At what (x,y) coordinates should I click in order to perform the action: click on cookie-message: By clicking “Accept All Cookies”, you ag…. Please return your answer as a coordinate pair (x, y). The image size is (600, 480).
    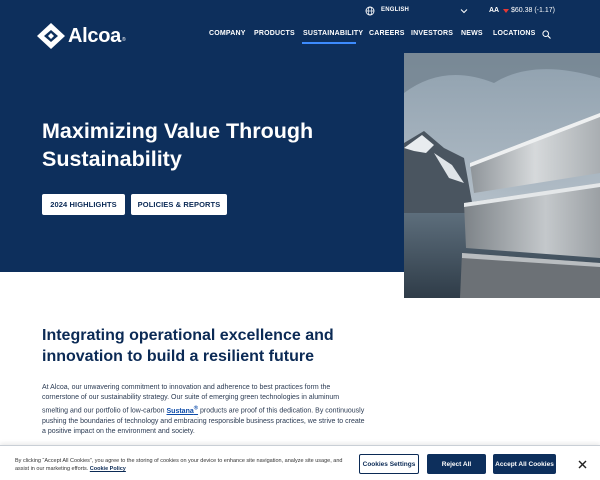
    Looking at the image, I should click on (180, 465).